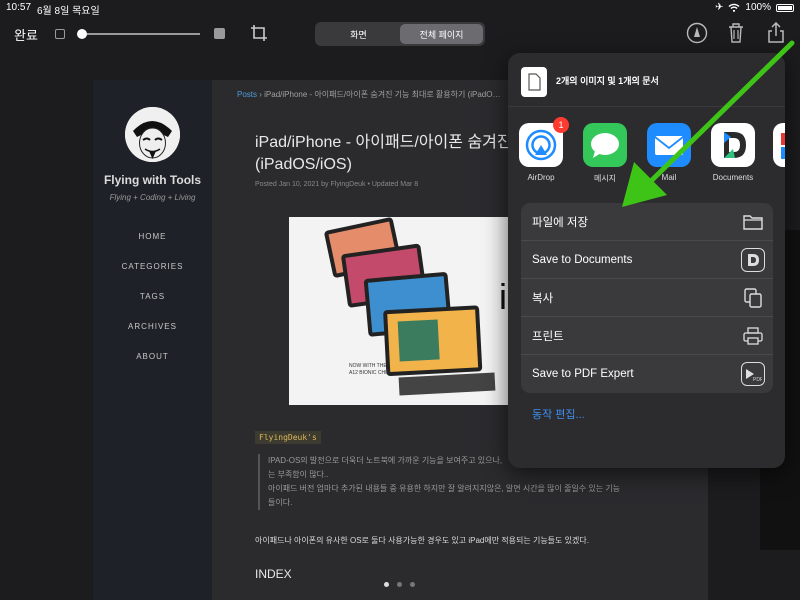 Image resolution: width=800 pixels, height=600 pixels. What do you see at coordinates (288, 437) in the screenshot?
I see `author-code-tag: FlyingDeuk's` at bounding box center [288, 437].